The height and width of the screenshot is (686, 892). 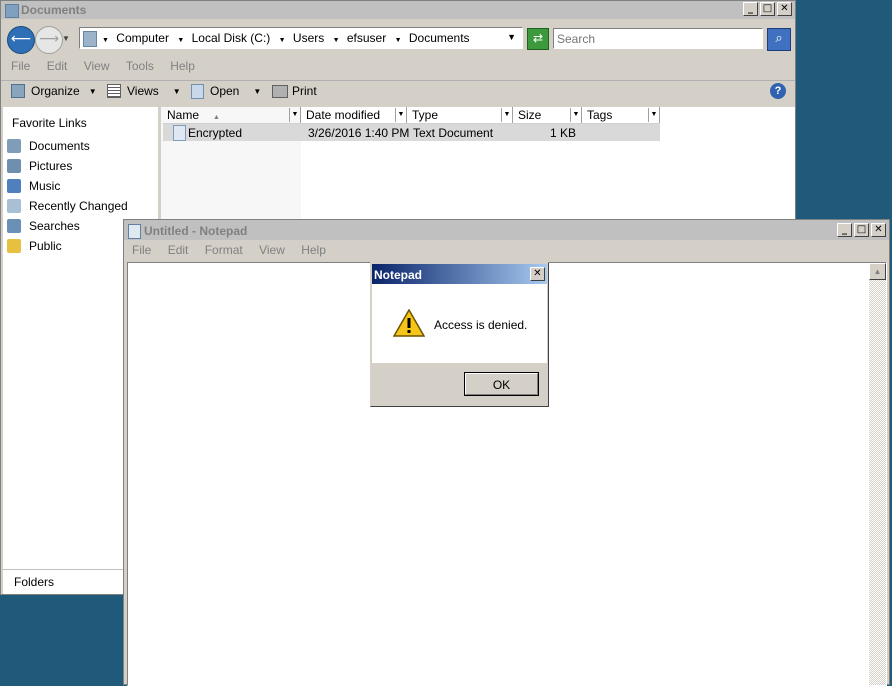 I want to click on explorer-titlebar: Documents _ □ ✕, so click(x=398, y=10).